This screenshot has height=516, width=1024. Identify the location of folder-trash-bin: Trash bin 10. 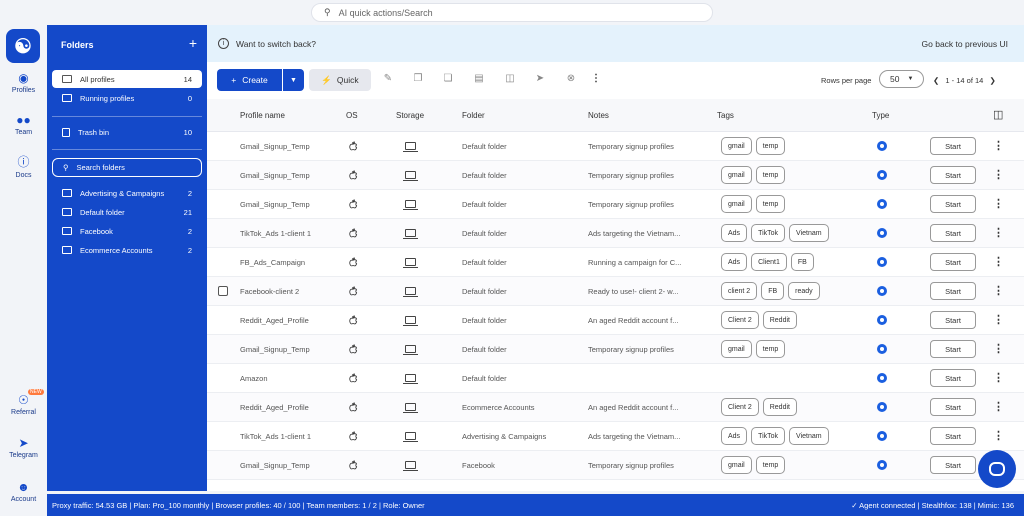
(127, 132).